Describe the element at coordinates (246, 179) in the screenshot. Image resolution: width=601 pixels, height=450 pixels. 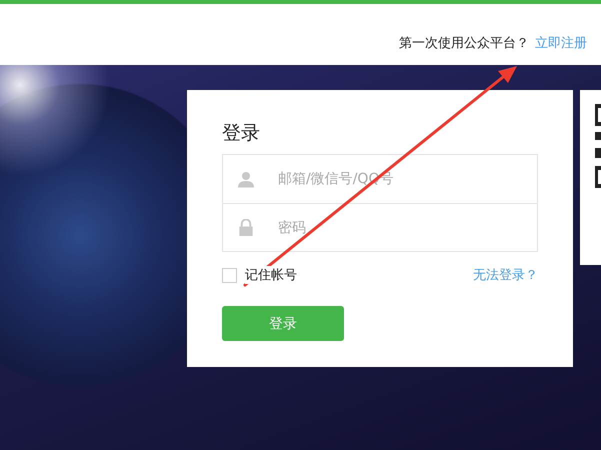
I see `user-icon` at that location.